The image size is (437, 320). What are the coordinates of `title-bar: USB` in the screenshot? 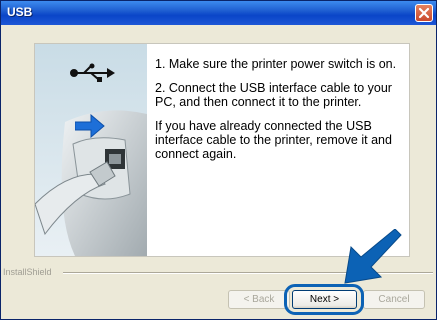 It's located at (218, 13).